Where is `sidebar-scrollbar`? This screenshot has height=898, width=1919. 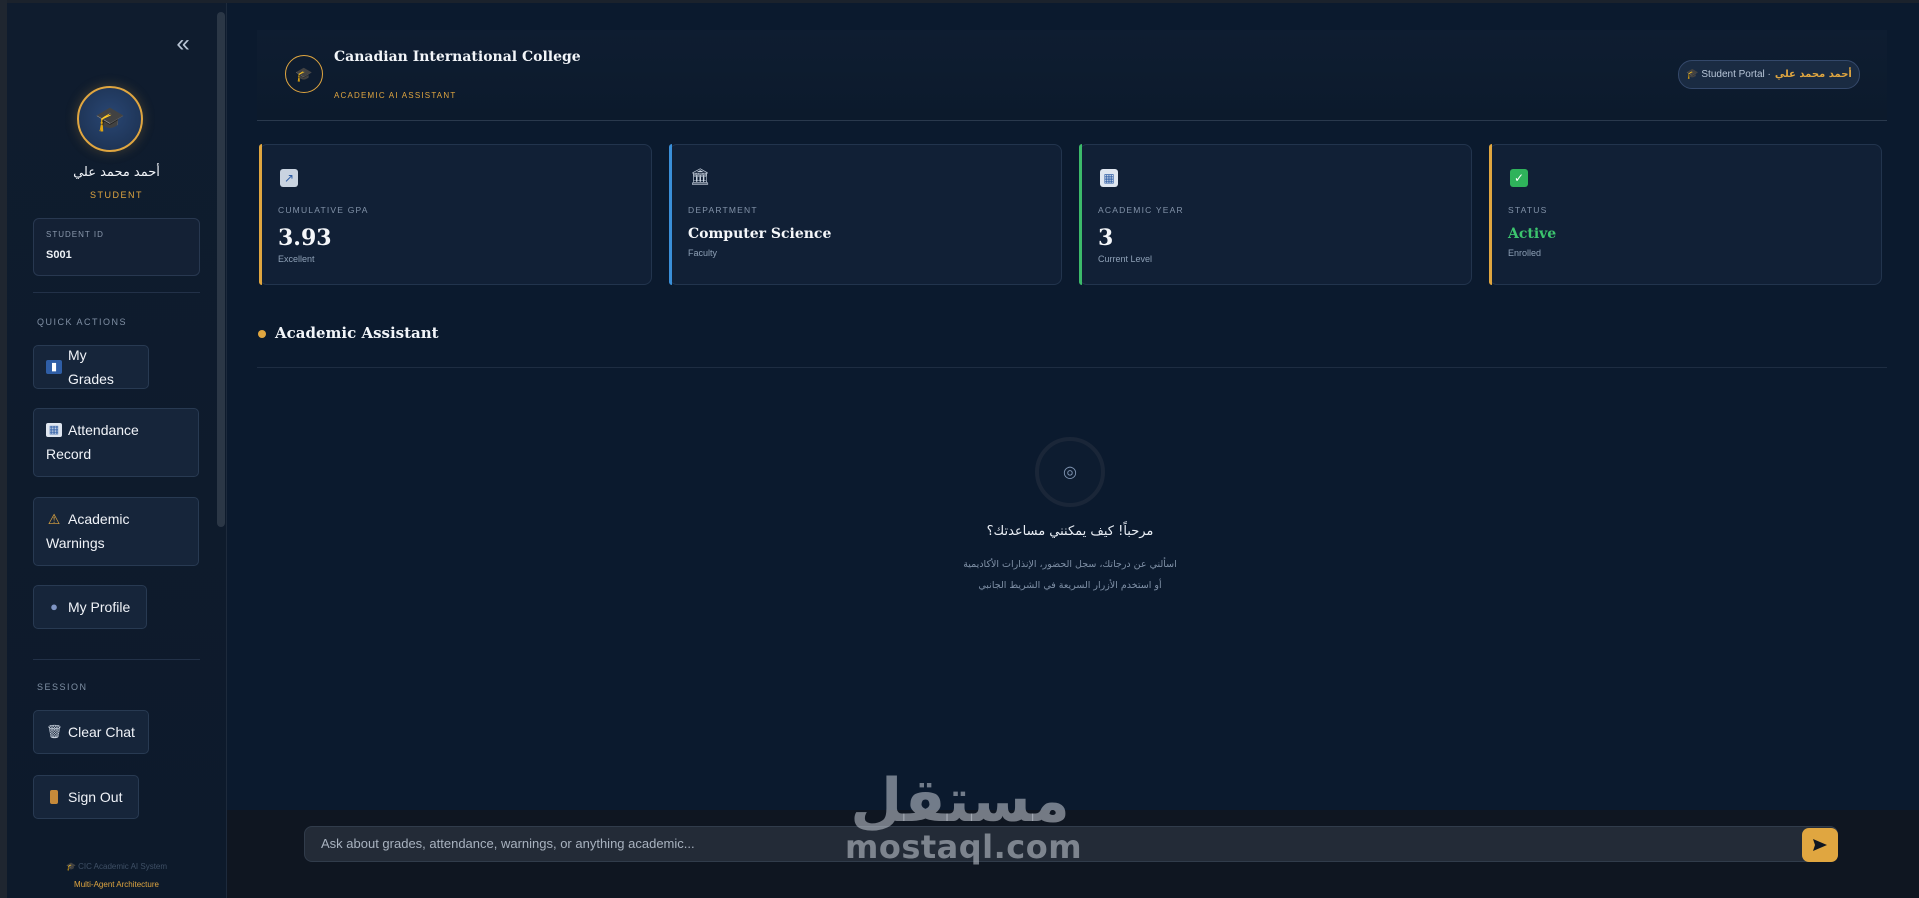 sidebar-scrollbar is located at coordinates (221, 269).